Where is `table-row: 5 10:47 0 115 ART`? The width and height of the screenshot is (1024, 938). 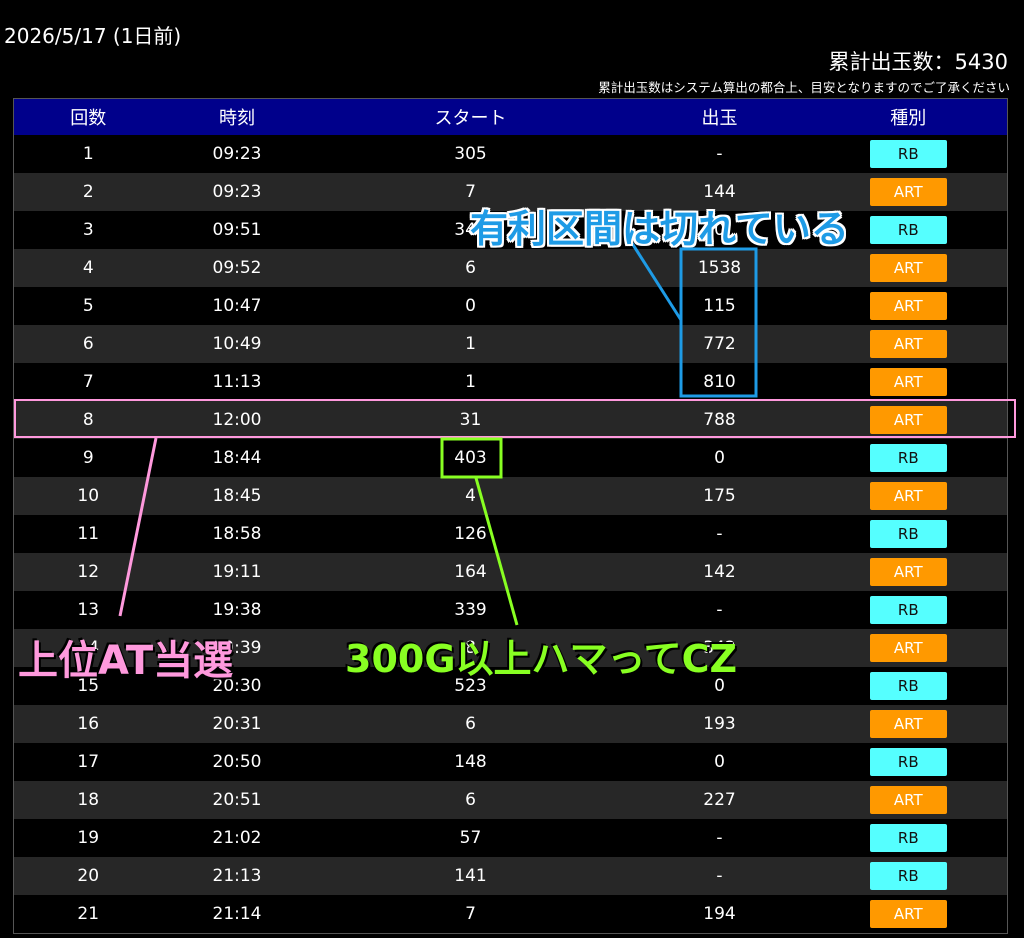 table-row: 5 10:47 0 115 ART is located at coordinates (510, 306).